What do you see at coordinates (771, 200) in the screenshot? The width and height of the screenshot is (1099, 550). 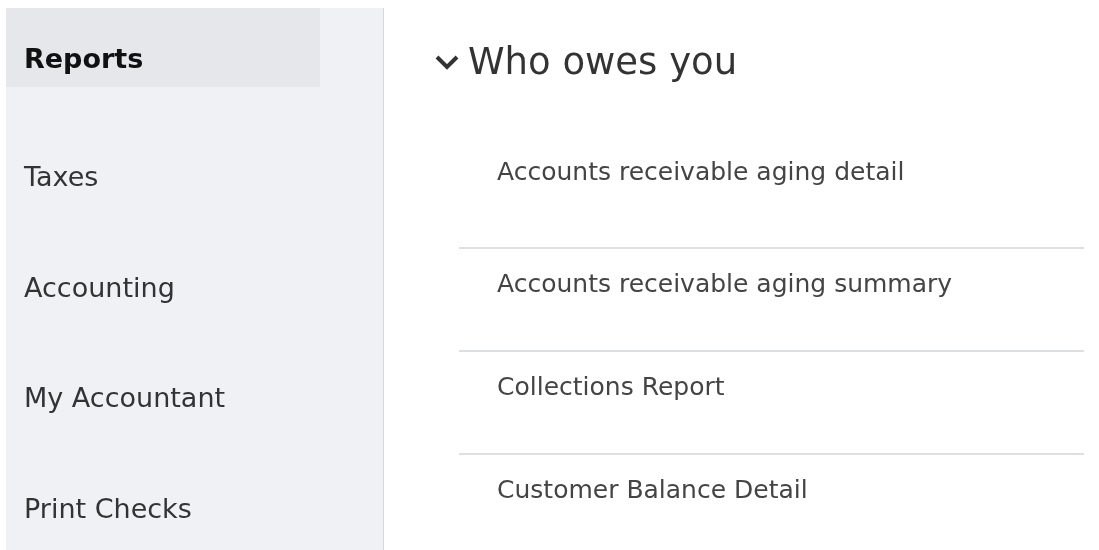 I see `report-link: Accounts receivable aging detail` at bounding box center [771, 200].